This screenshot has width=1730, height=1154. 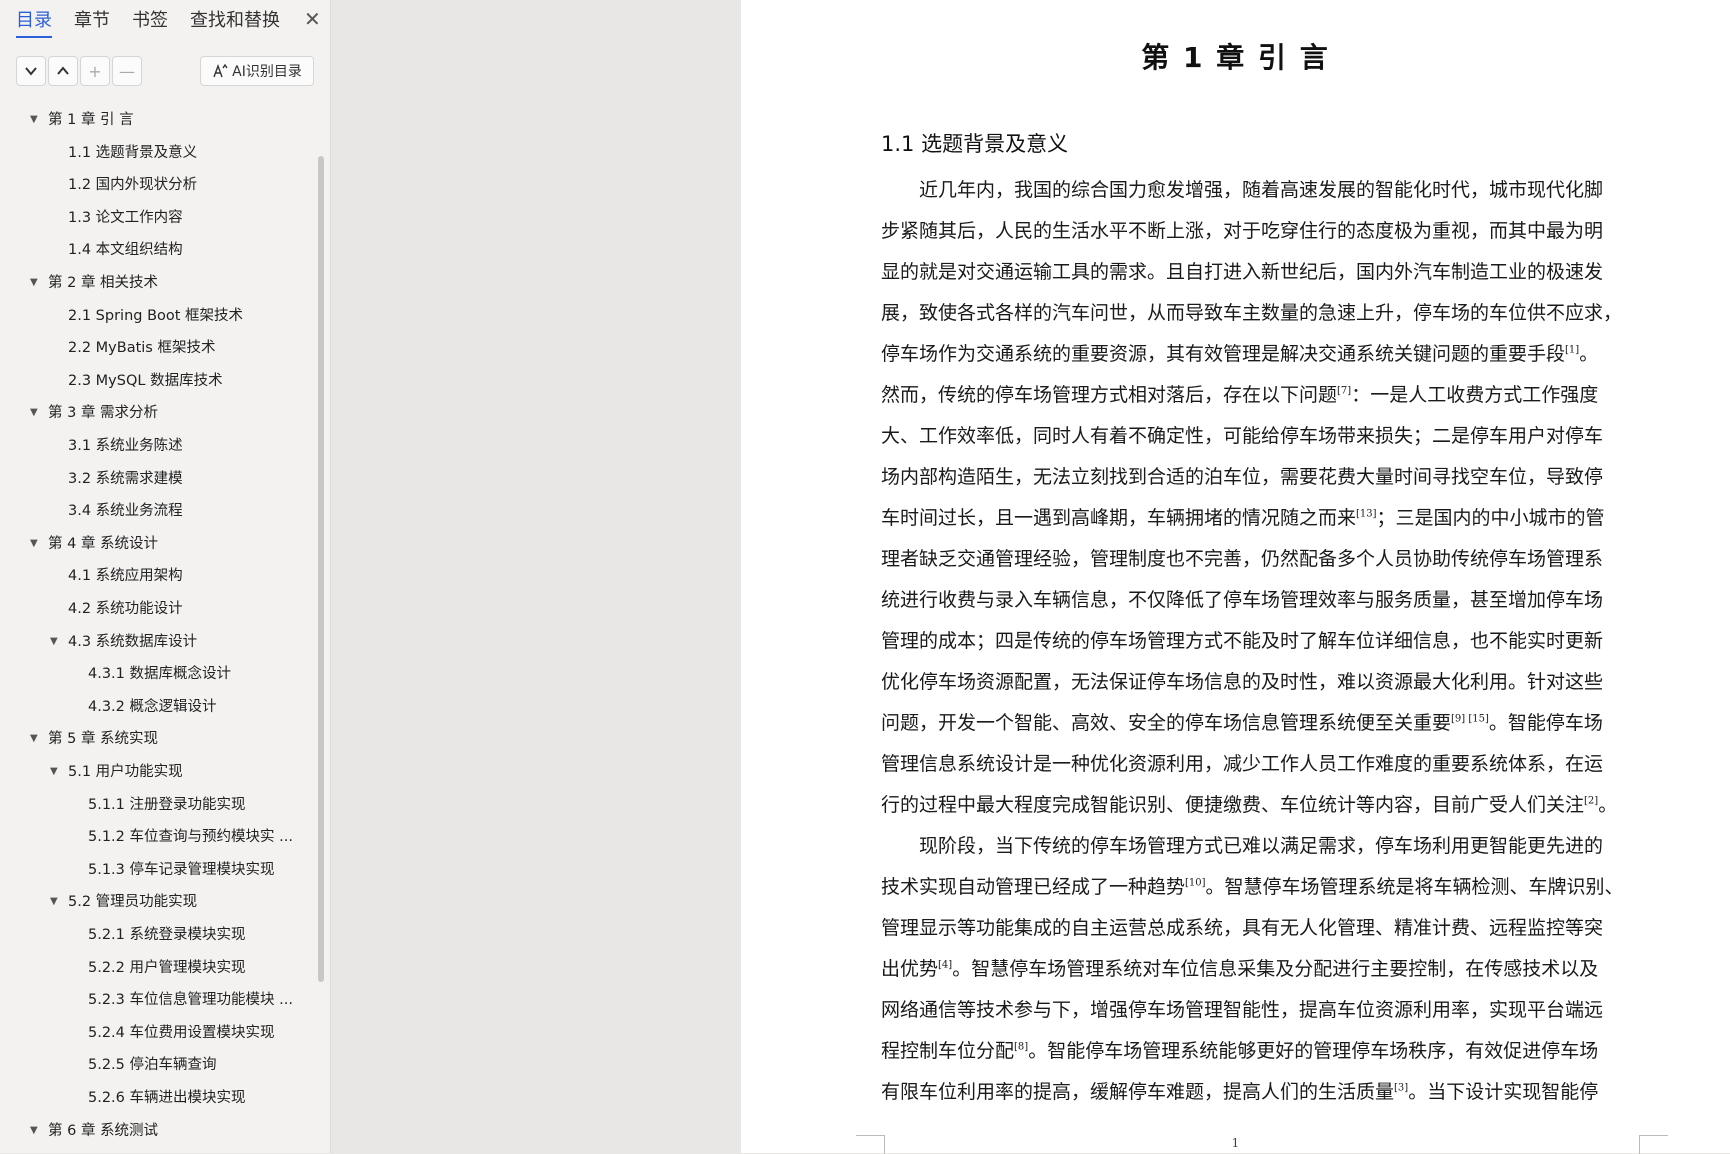 I want to click on paragraph-line: 管理信息系统设计是一种优化资源利用，减少工作人员工作难度的重要系统体系，在运, so click(x=1261, y=764).